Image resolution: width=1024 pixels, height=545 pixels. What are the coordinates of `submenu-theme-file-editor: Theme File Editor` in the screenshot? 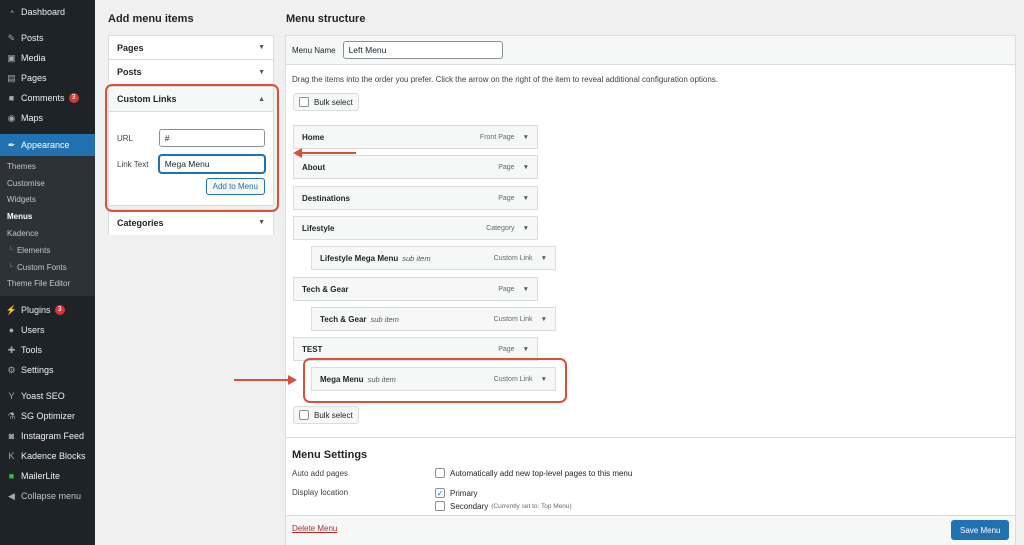 It's located at (47, 284).